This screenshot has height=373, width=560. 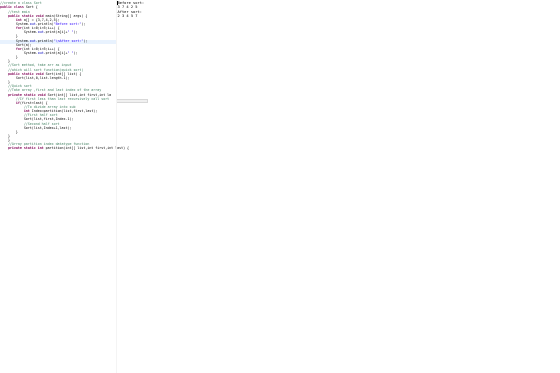 What do you see at coordinates (68, 40) in the screenshot?
I see `code-token: "\nAfter sort:"` at bounding box center [68, 40].